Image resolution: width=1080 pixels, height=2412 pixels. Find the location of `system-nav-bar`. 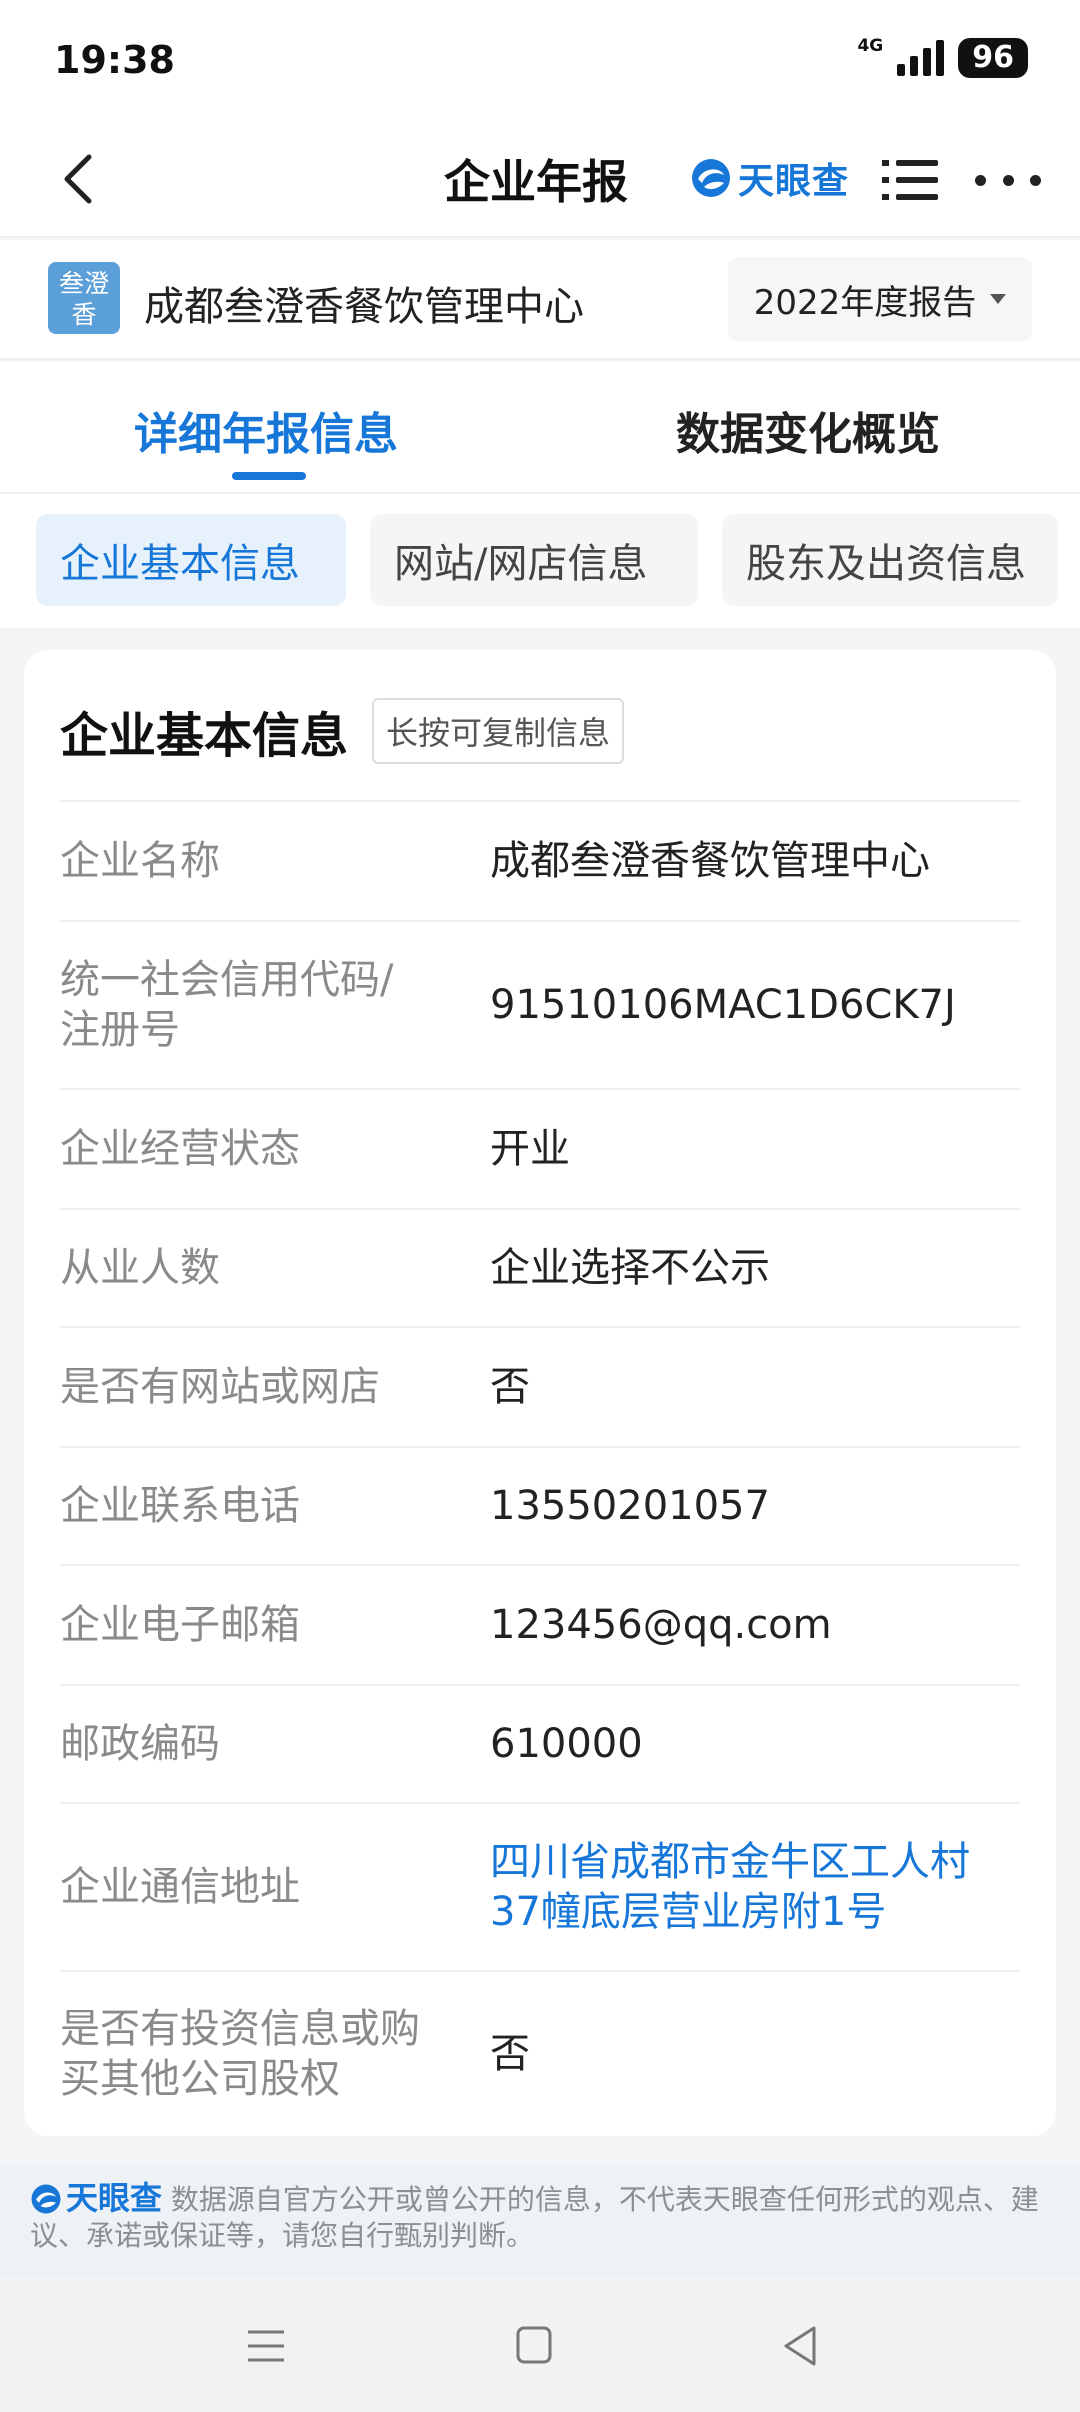

system-nav-bar is located at coordinates (540, 2346).